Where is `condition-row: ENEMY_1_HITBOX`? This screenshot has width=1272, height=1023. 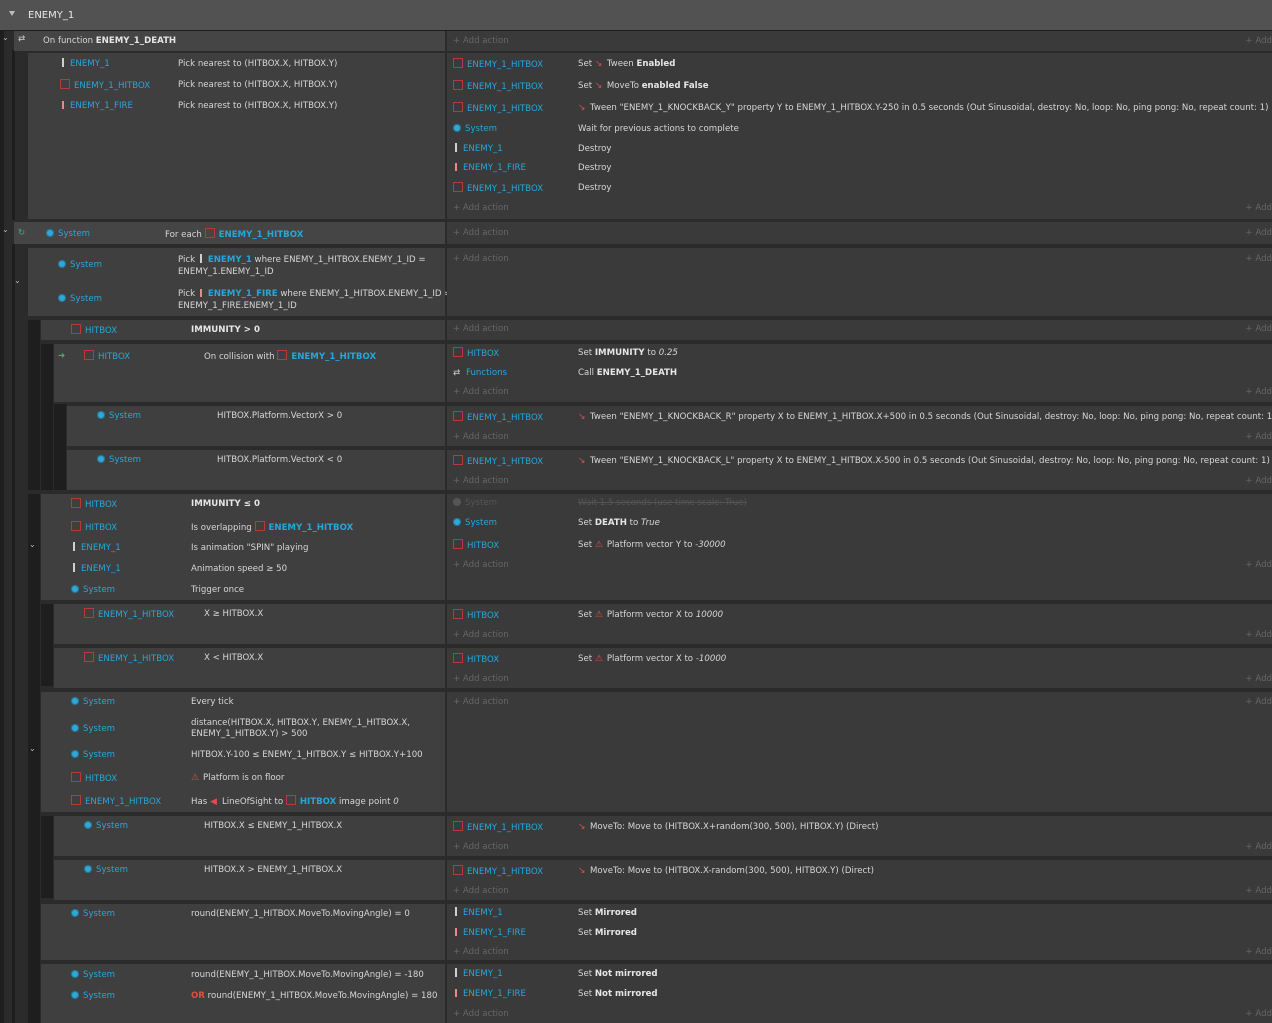
condition-row: ENEMY_1_HITBOX is located at coordinates (105, 85).